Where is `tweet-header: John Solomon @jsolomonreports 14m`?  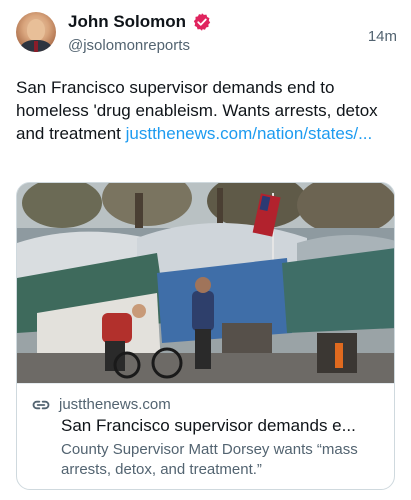
tweet-header: John Solomon @jsolomonreports 14m is located at coordinates (206, 35).